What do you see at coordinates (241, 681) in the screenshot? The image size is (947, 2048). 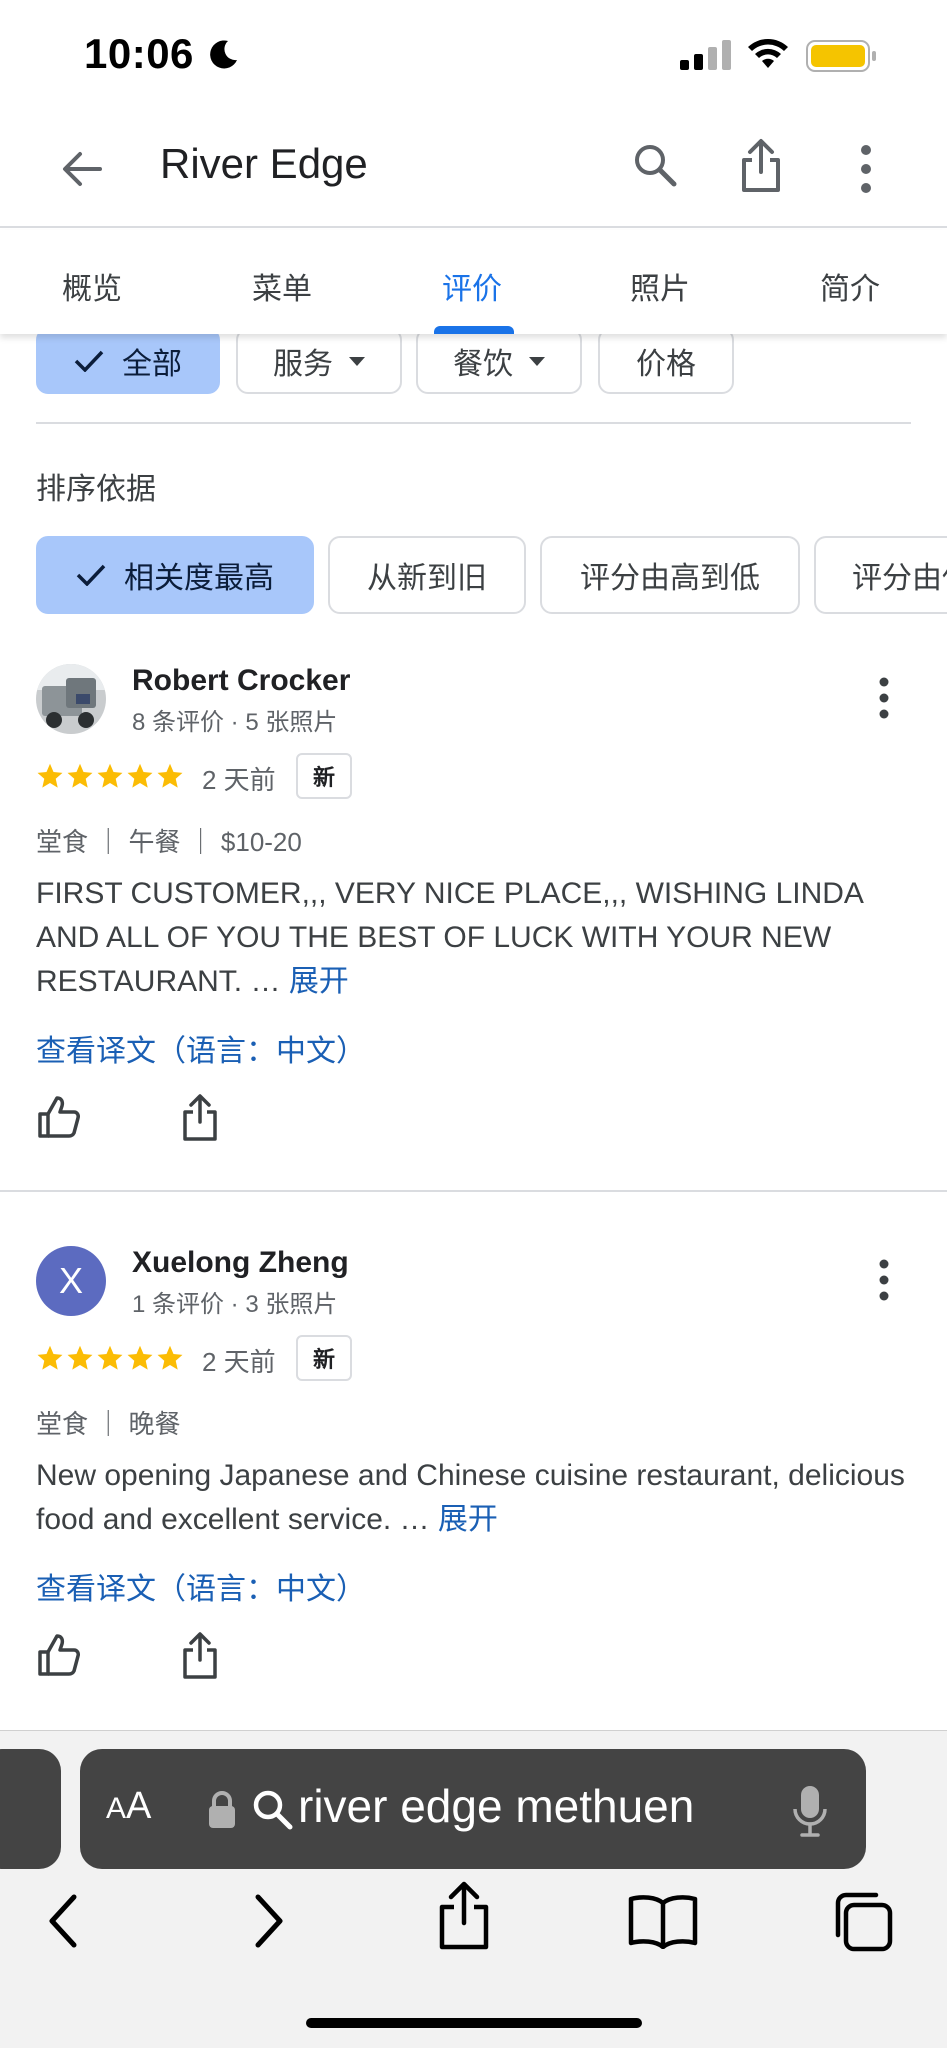 I see `reviewer-name: Robert Crocker` at bounding box center [241, 681].